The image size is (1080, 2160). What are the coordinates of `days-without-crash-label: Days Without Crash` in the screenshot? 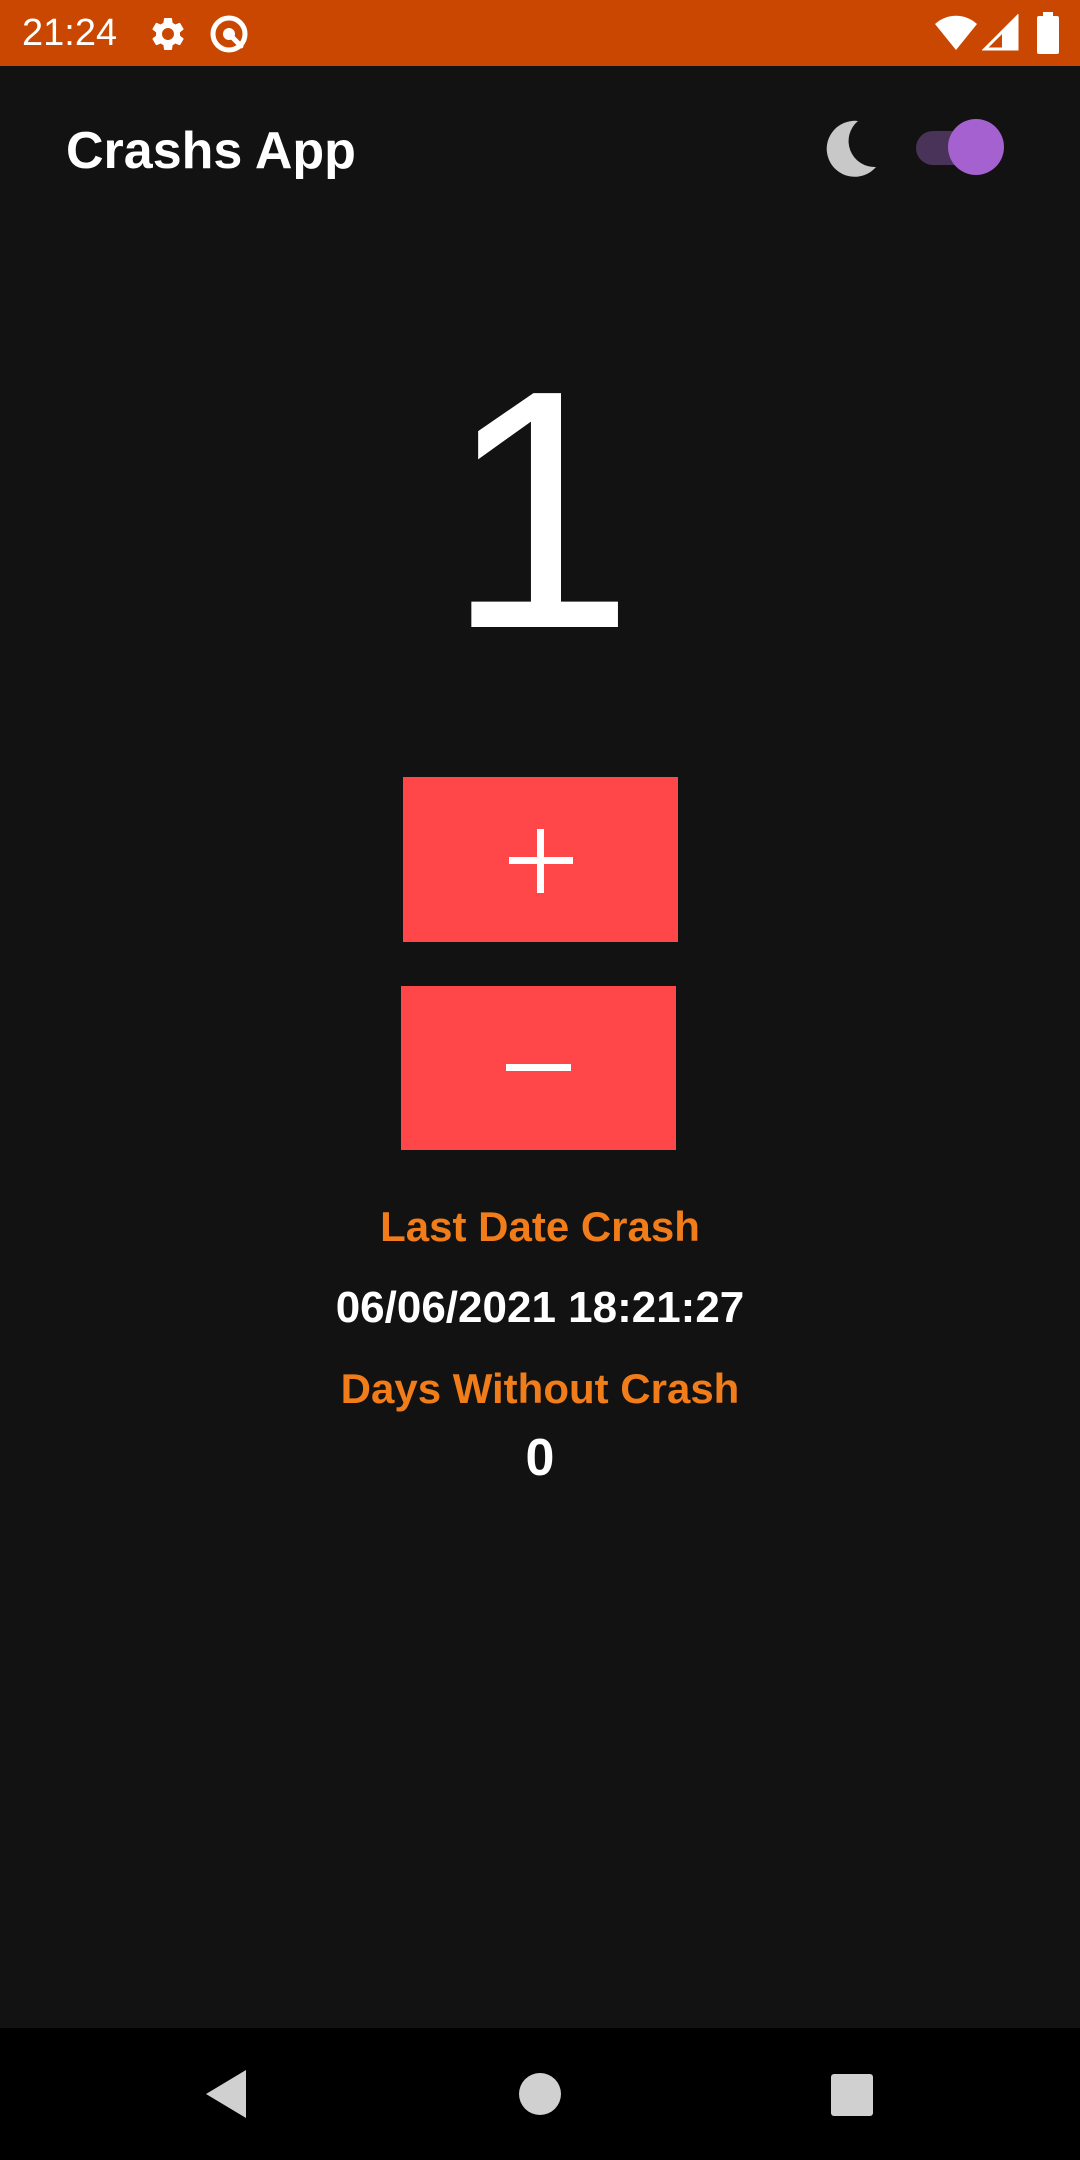 It's located at (540, 1388).